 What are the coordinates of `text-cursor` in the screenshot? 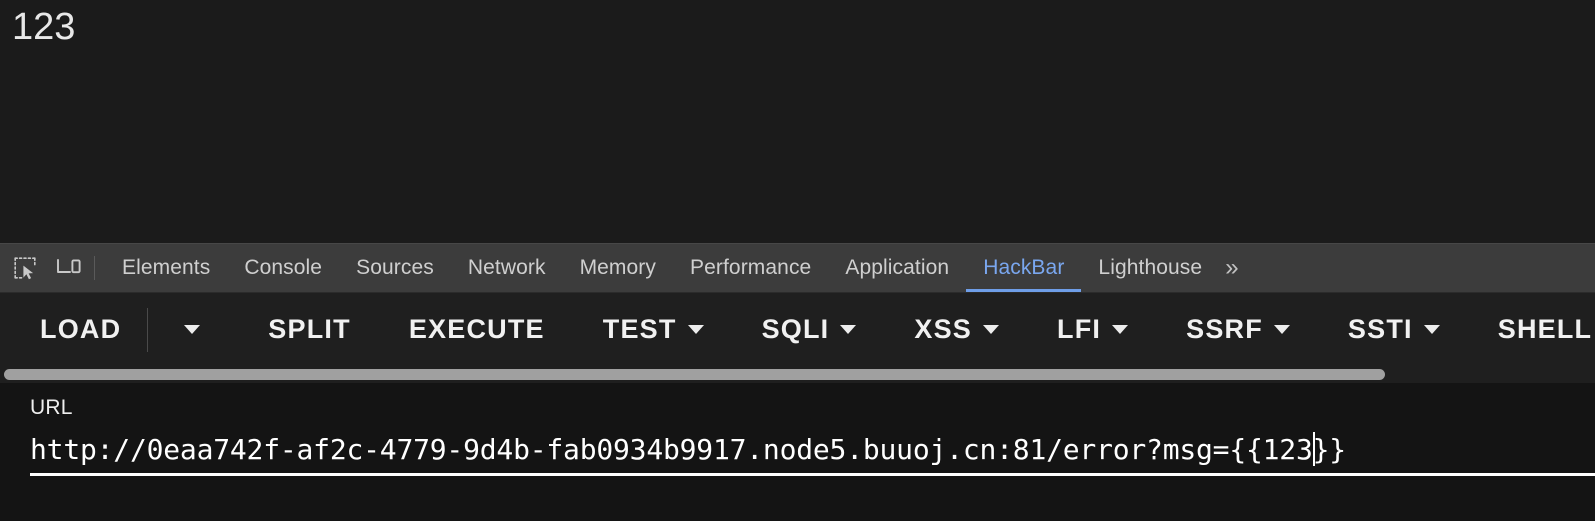 It's located at (1313, 449).